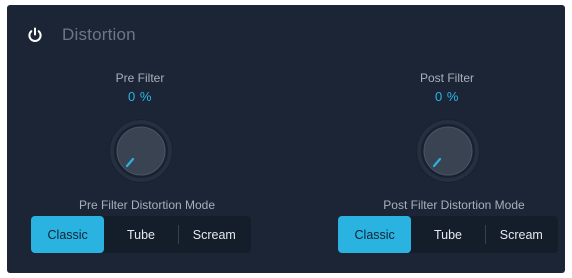 Image resolution: width=572 pixels, height=278 pixels. Describe the element at coordinates (68, 234) in the screenshot. I see `pre-mode-classic-button: Classic` at that location.